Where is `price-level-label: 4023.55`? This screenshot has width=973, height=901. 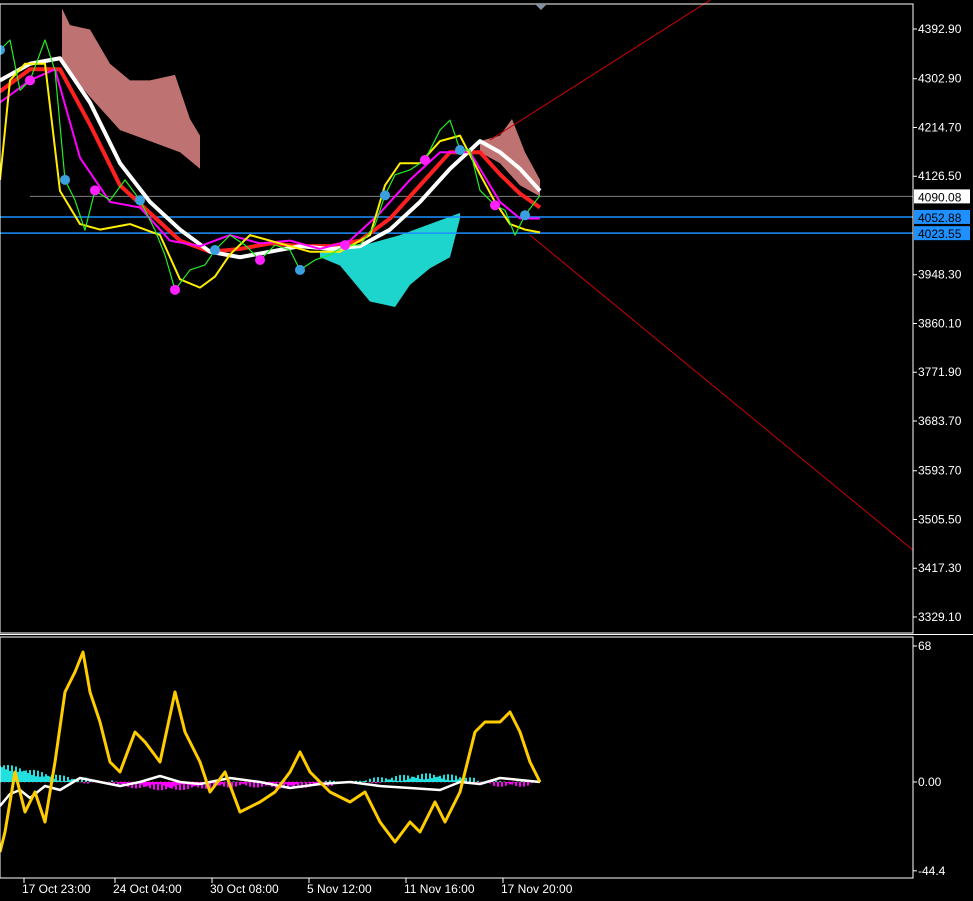 price-level-label: 4023.55 is located at coordinates (940, 234).